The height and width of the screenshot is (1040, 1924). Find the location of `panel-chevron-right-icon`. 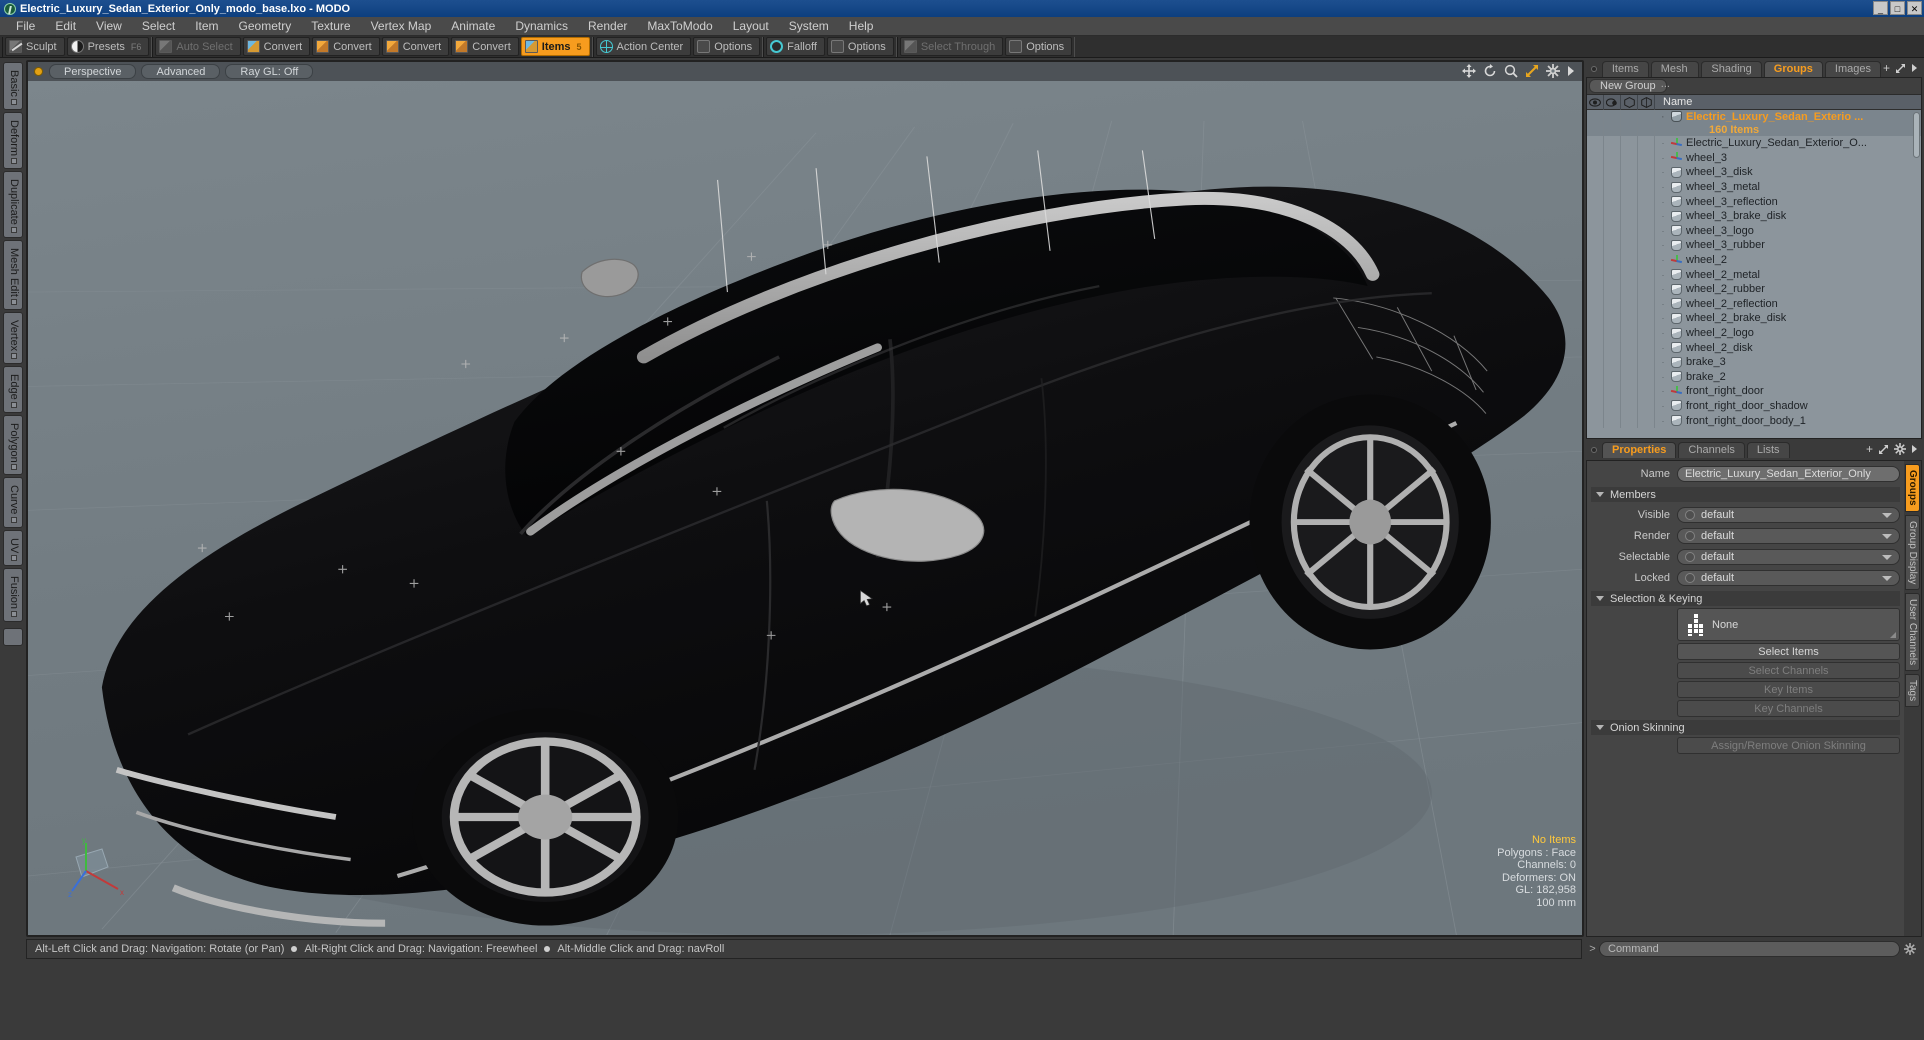

panel-chevron-right-icon is located at coordinates (1915, 68).